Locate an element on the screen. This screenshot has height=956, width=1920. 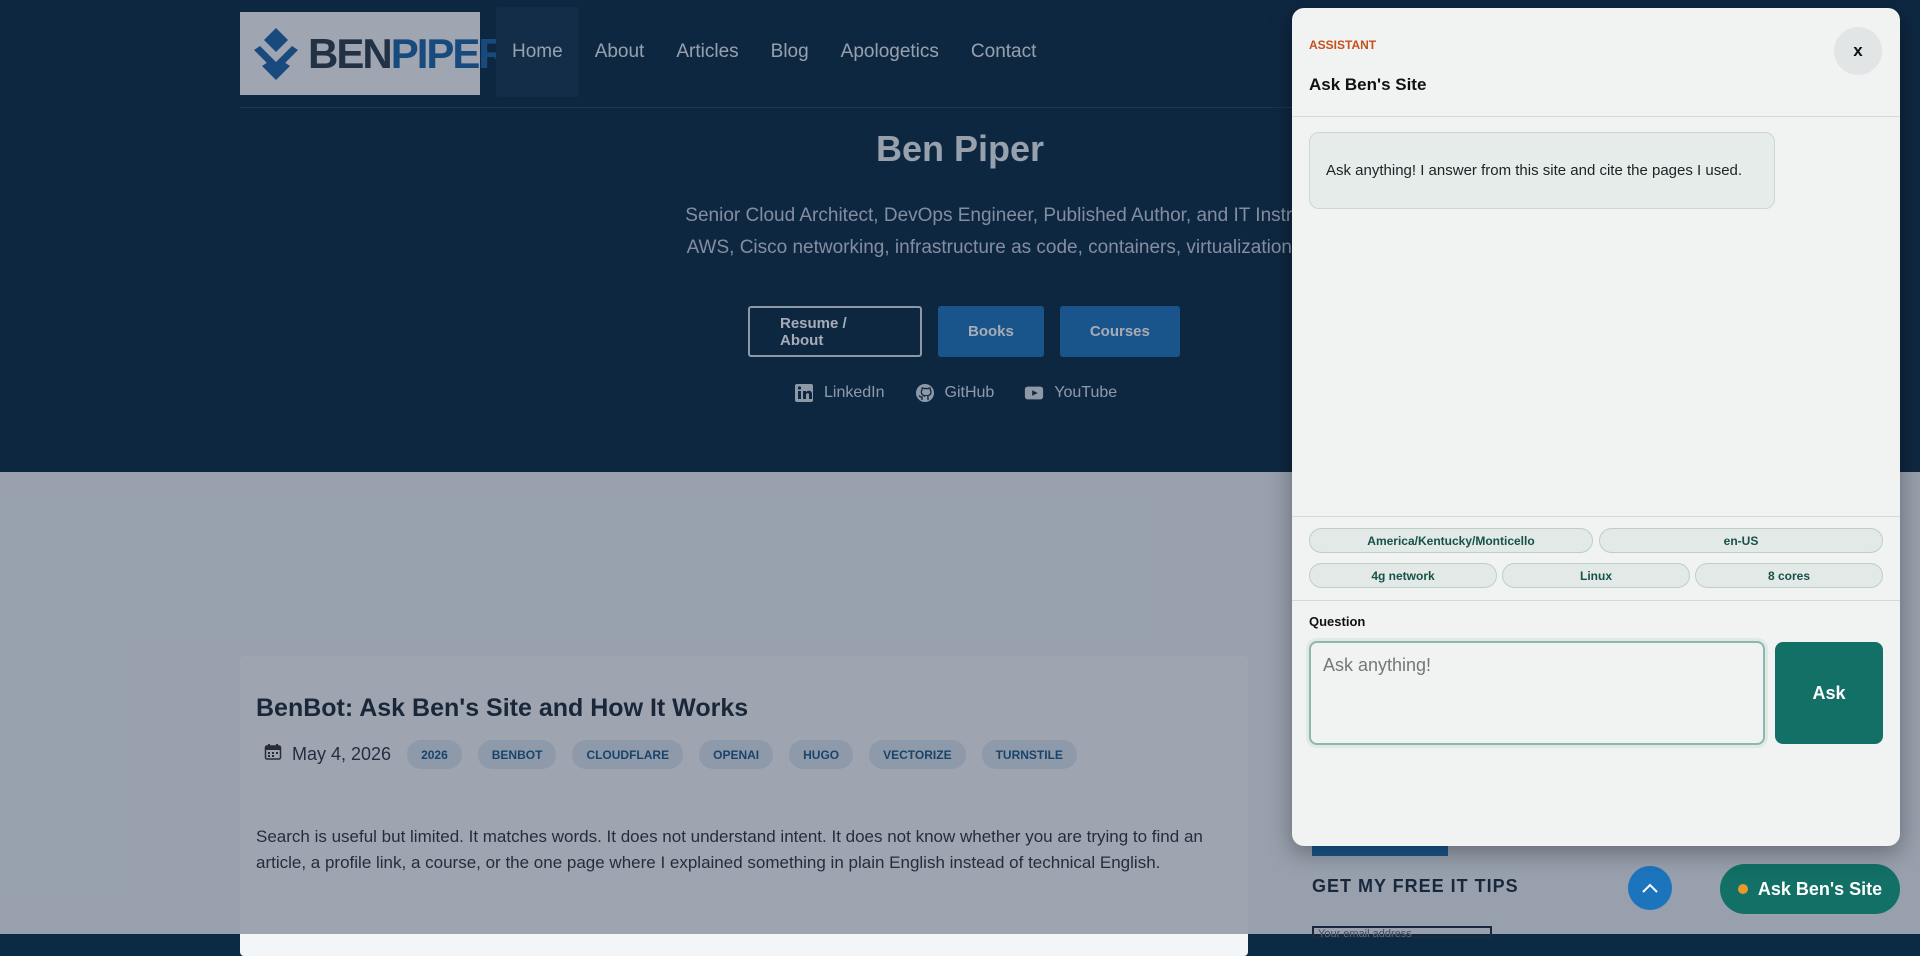
chevron-up-icon is located at coordinates (1650, 888).